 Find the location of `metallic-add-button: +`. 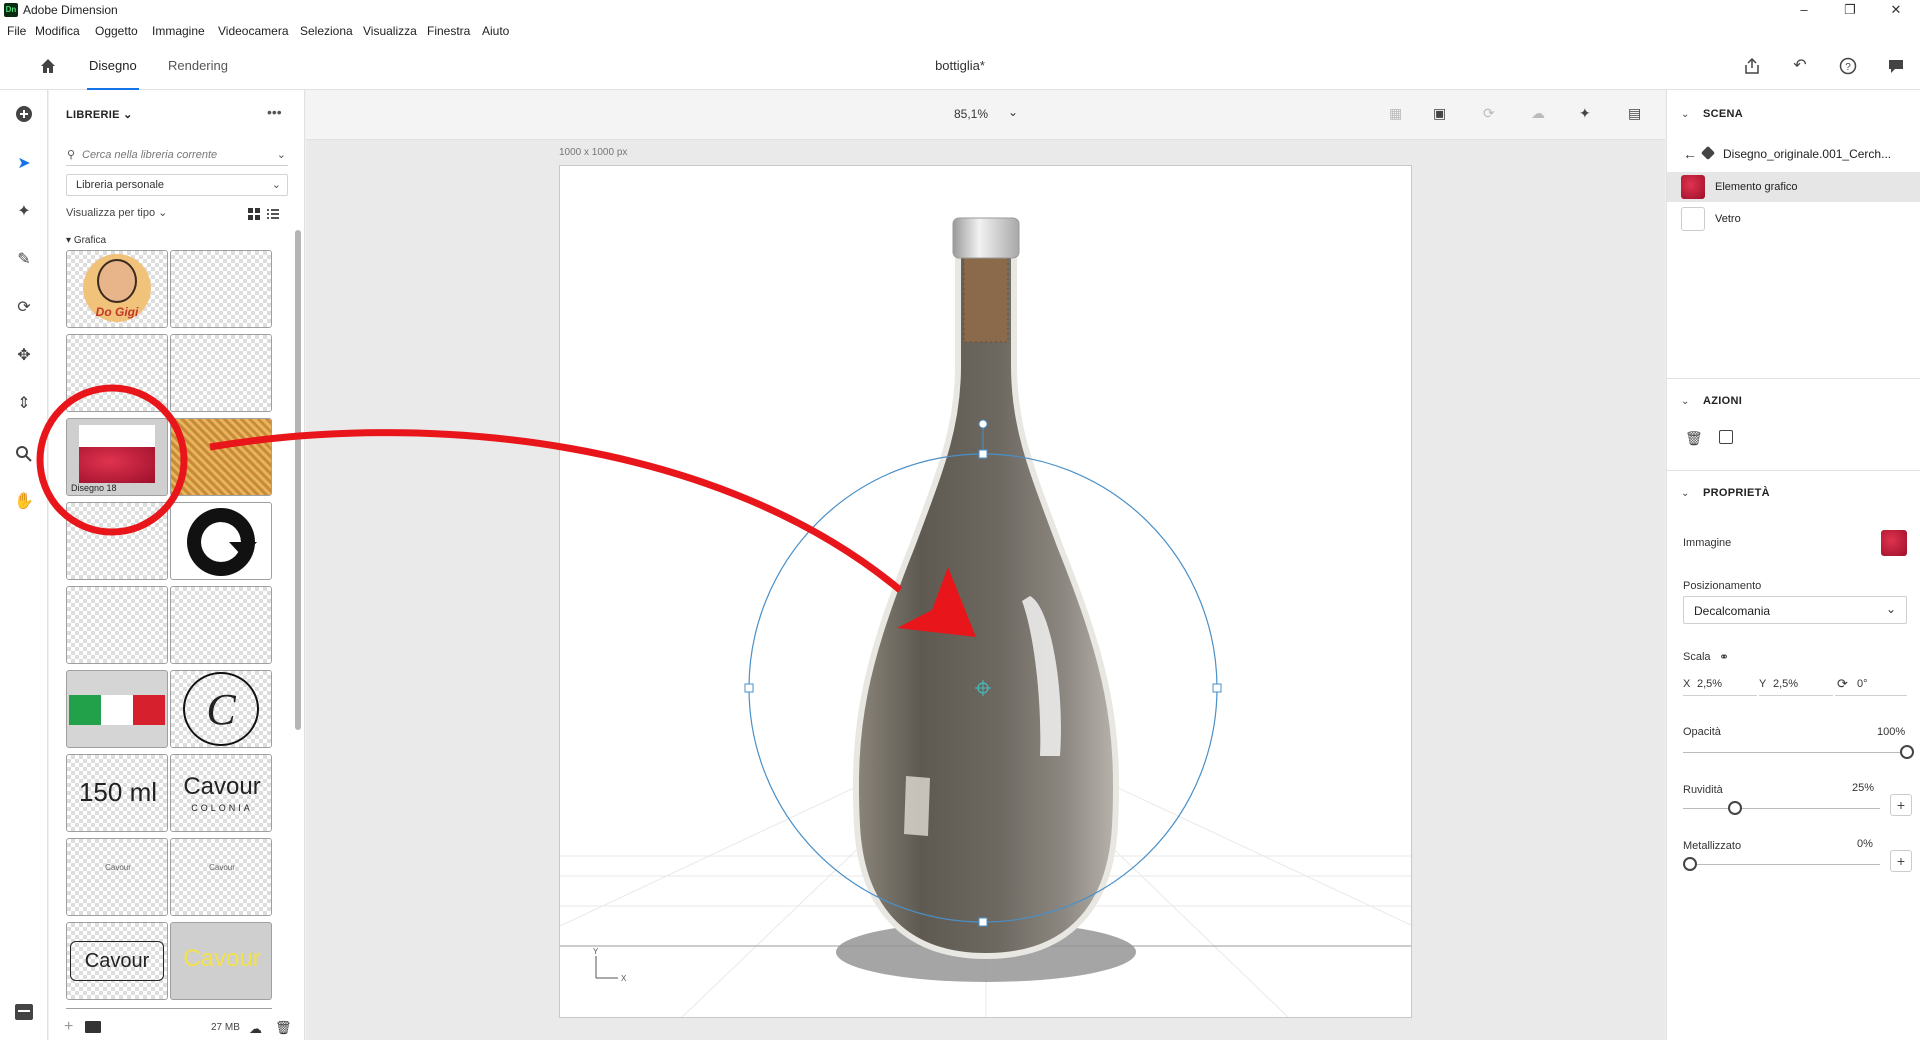

metallic-add-button: + is located at coordinates (1901, 861).